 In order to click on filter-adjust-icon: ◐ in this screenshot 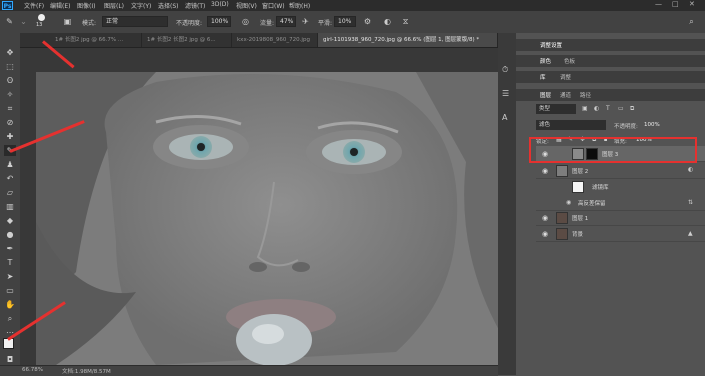, I will do `click(596, 108)`.